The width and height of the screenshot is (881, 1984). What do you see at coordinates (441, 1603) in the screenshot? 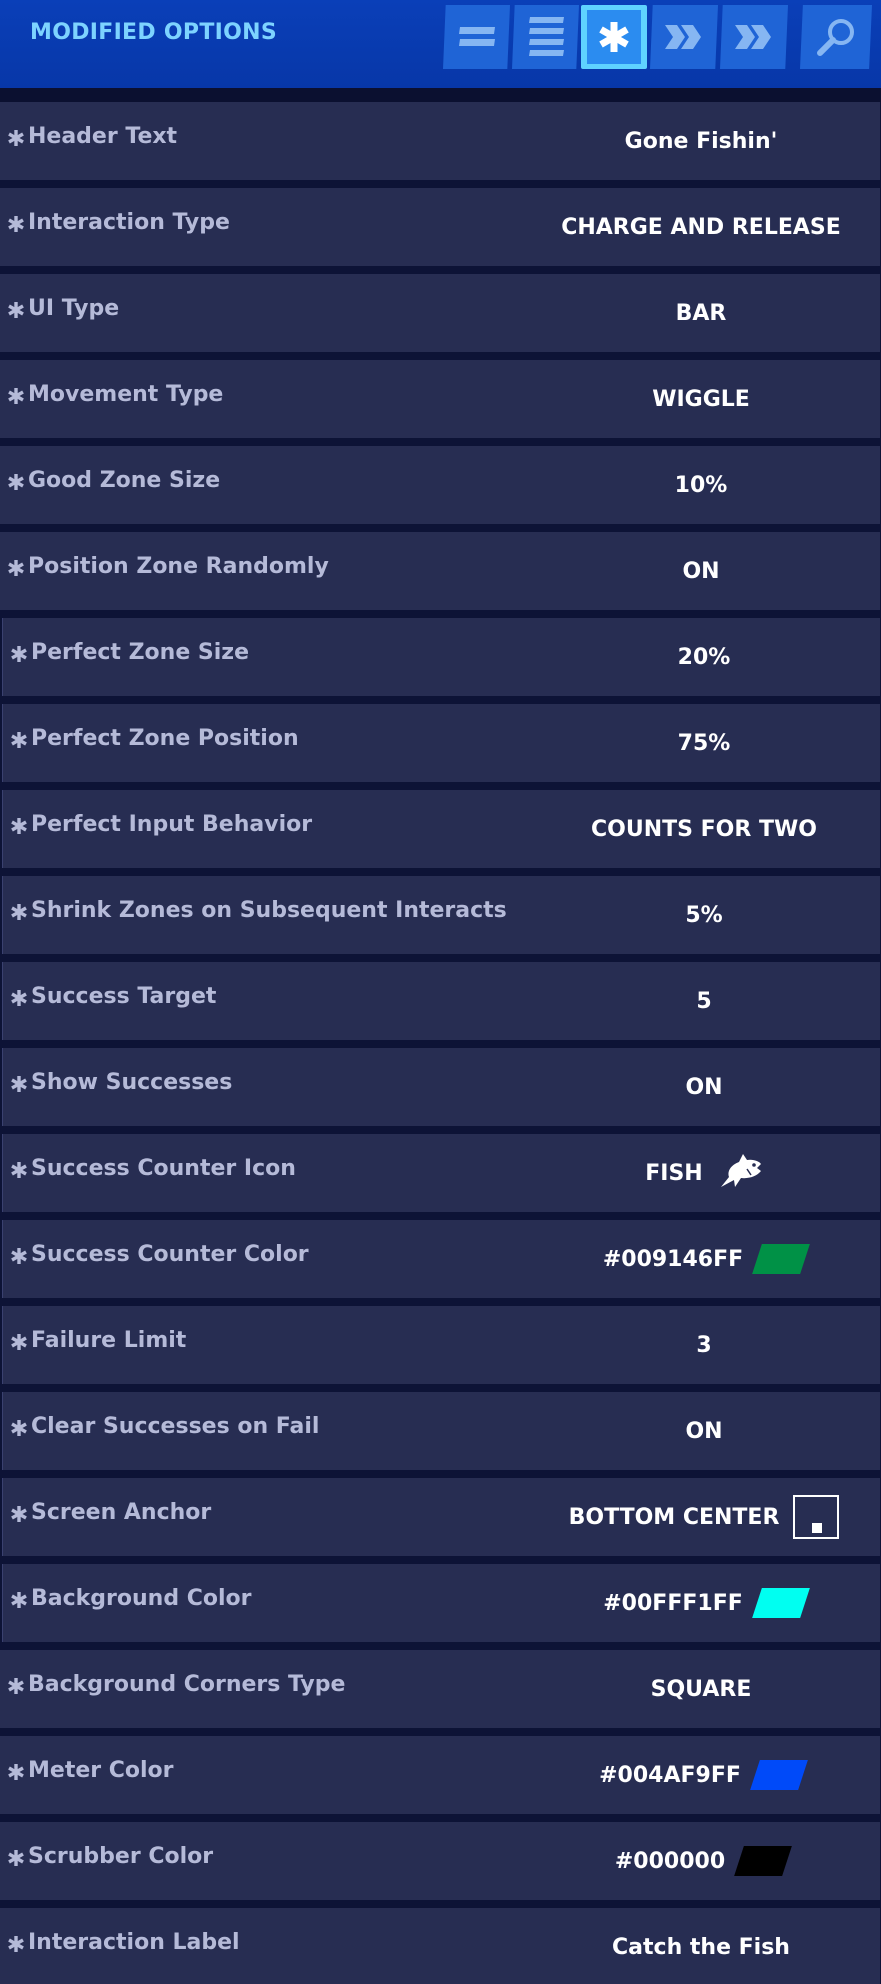
I see `option-row: Background Color #00FFF1FF` at bounding box center [441, 1603].